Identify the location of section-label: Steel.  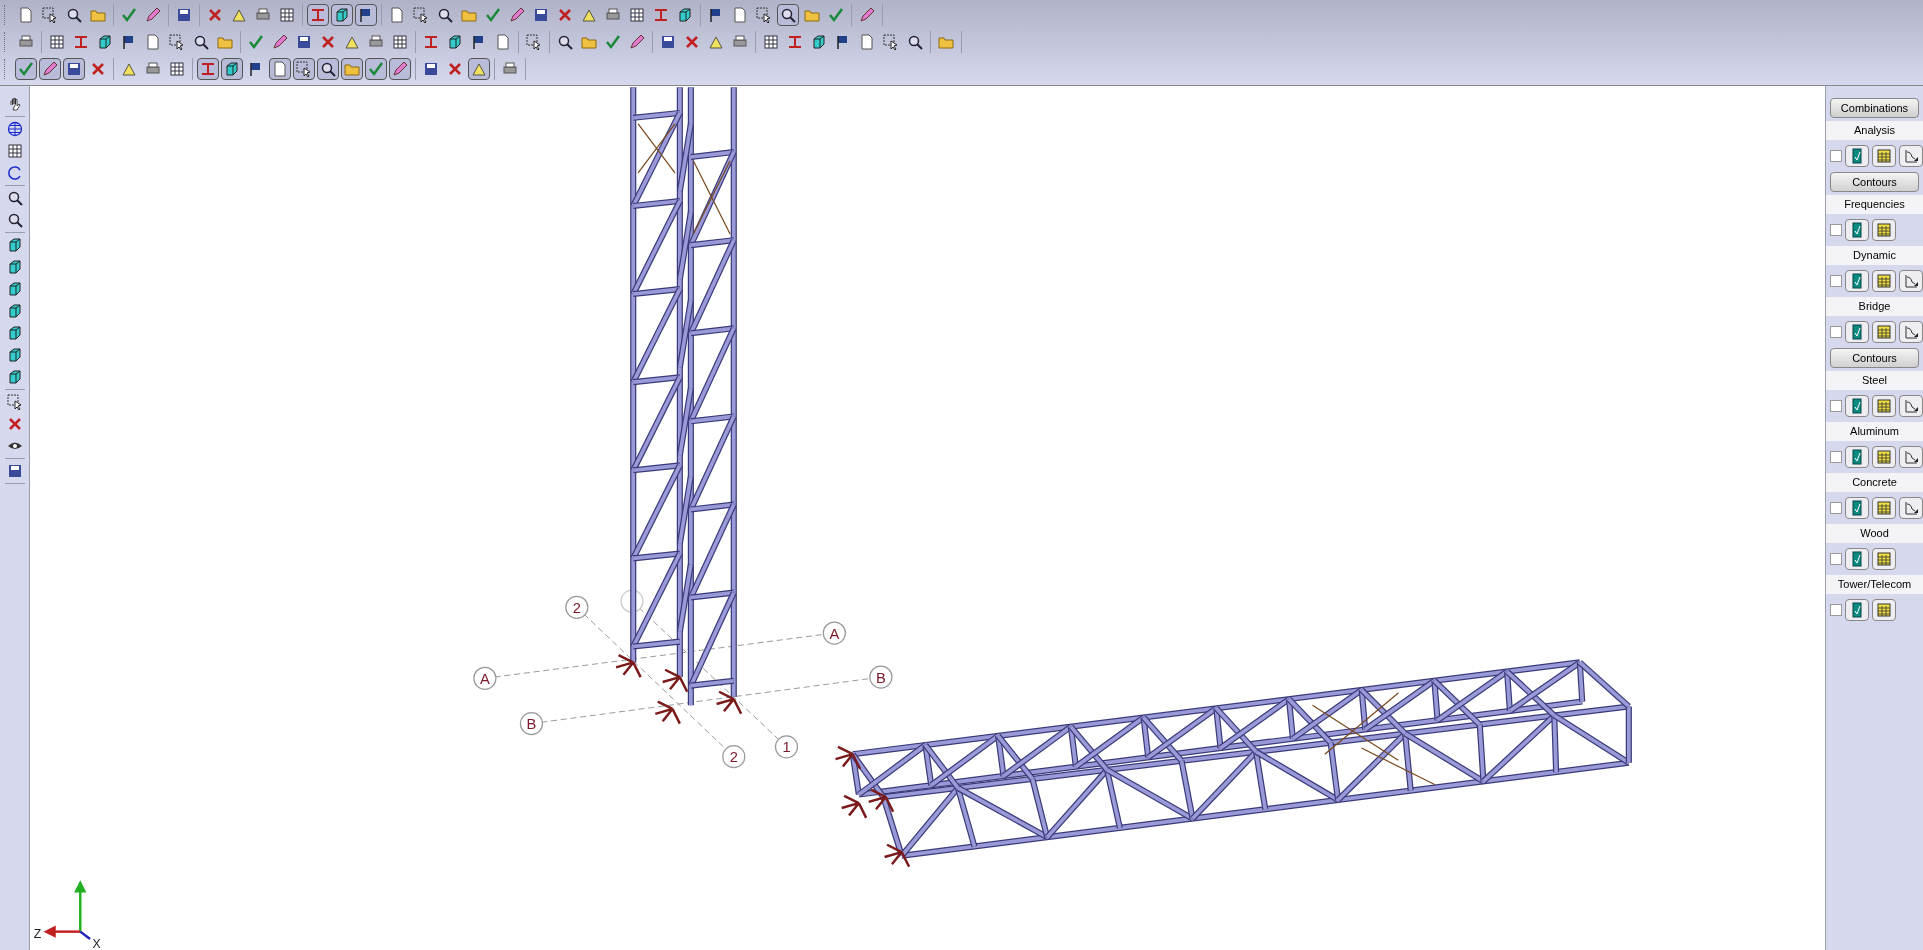
(1874, 380).